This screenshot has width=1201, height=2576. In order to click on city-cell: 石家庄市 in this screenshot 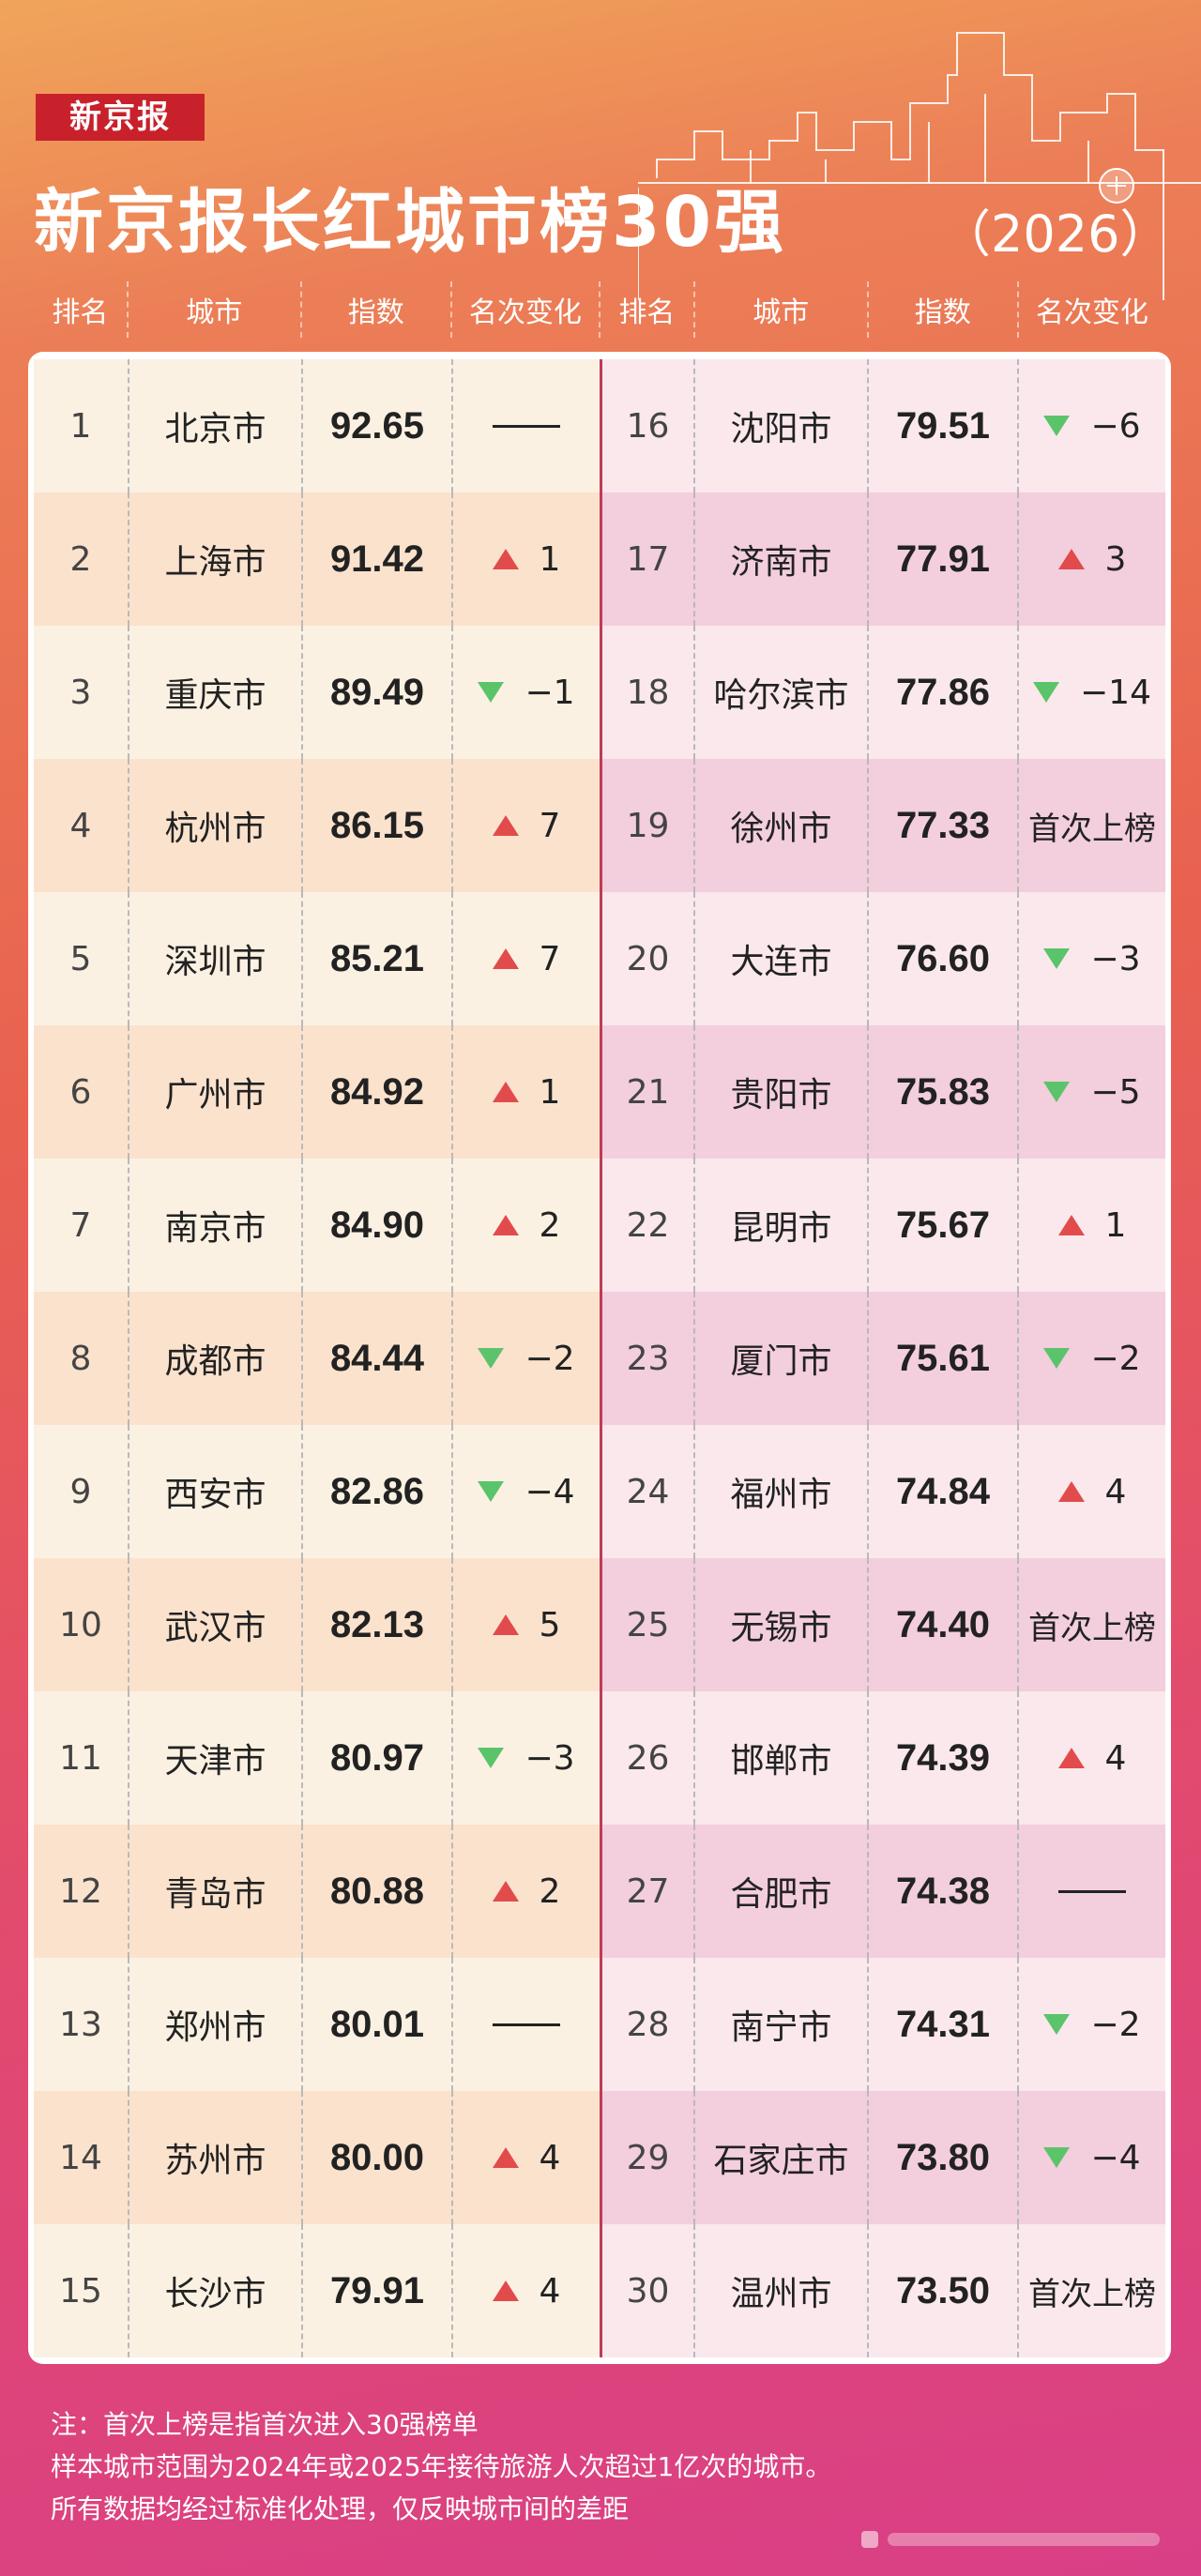, I will do `click(780, 2157)`.